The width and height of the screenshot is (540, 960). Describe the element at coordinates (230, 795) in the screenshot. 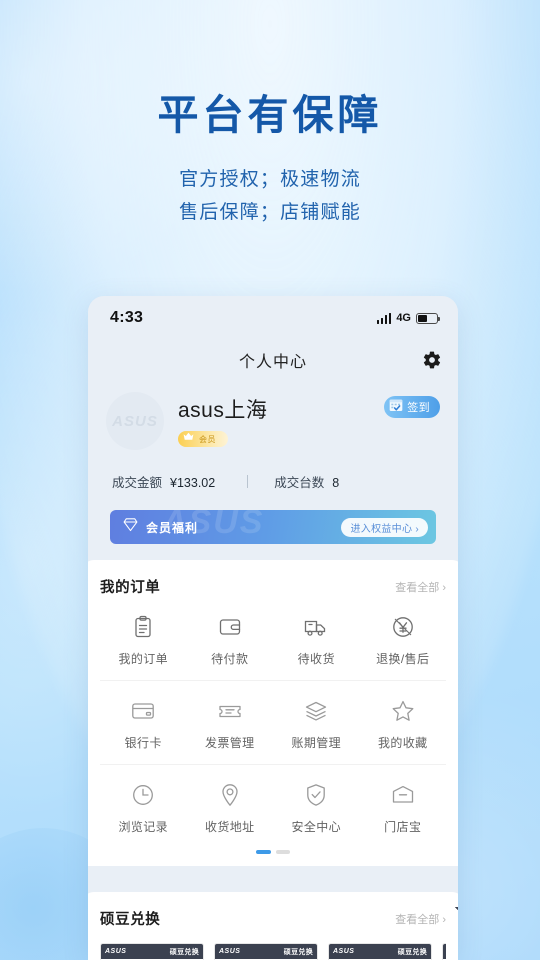

I see `location-pin-icon` at that location.